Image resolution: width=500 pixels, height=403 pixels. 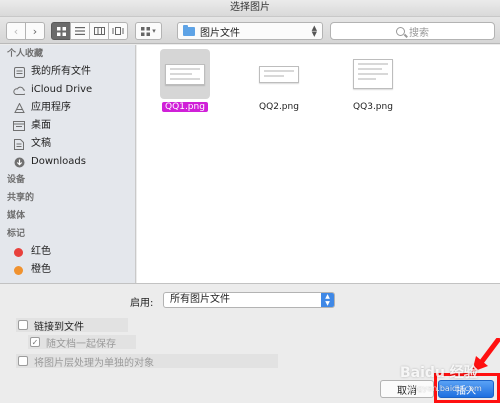 I want to click on search-field: 搜索, so click(x=412, y=31).